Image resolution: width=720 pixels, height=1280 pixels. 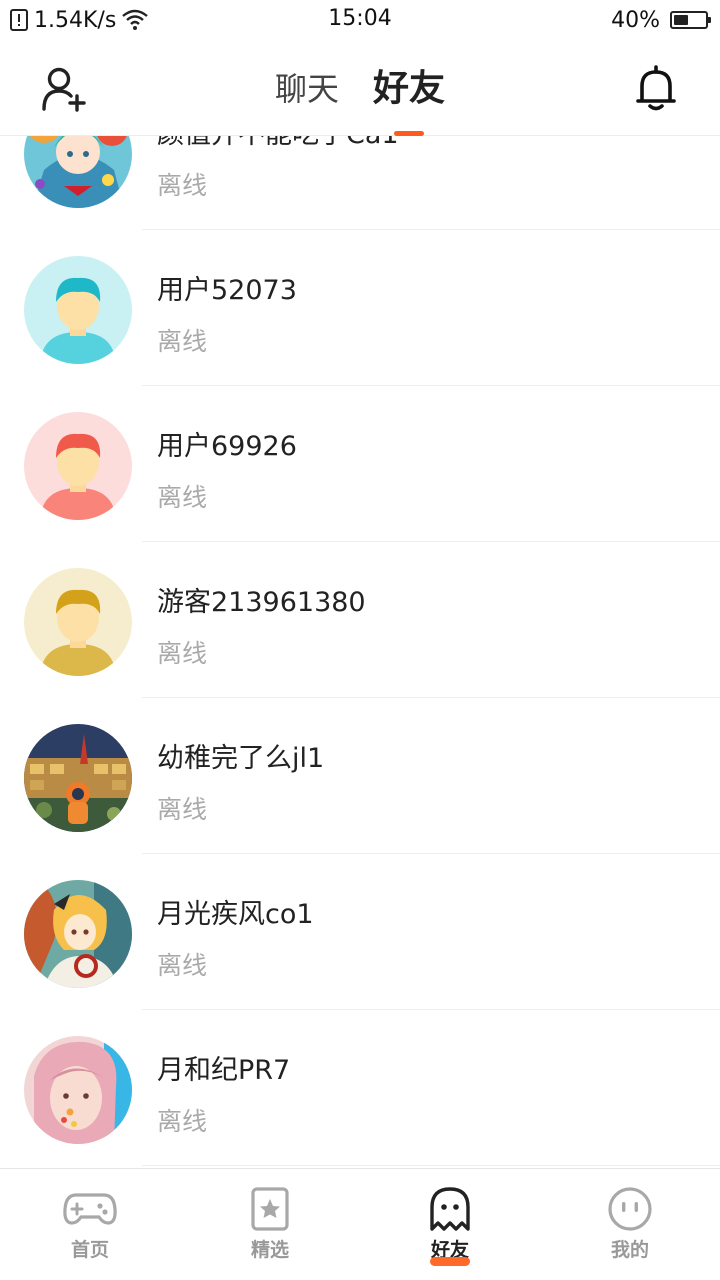 What do you see at coordinates (89, 1250) in the screenshot?
I see `nav-home-label: 首页` at bounding box center [89, 1250].